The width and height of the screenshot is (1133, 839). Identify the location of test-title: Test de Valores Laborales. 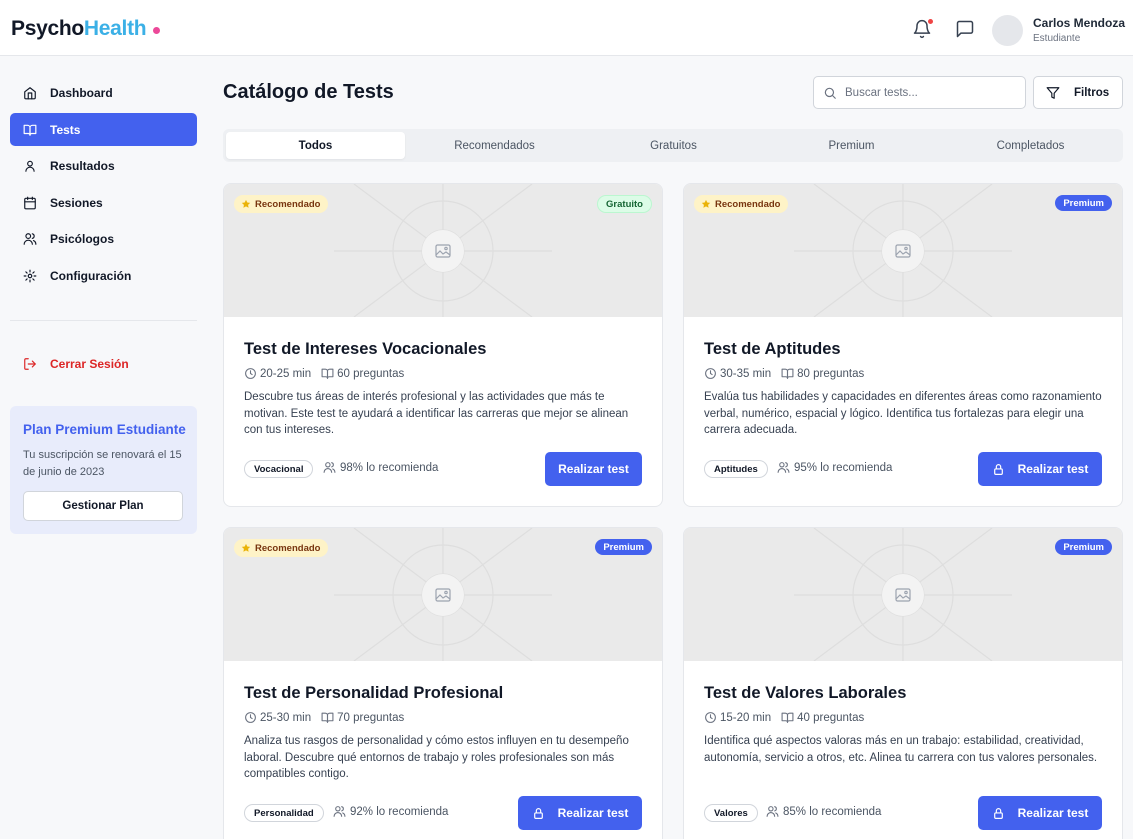
(805, 693).